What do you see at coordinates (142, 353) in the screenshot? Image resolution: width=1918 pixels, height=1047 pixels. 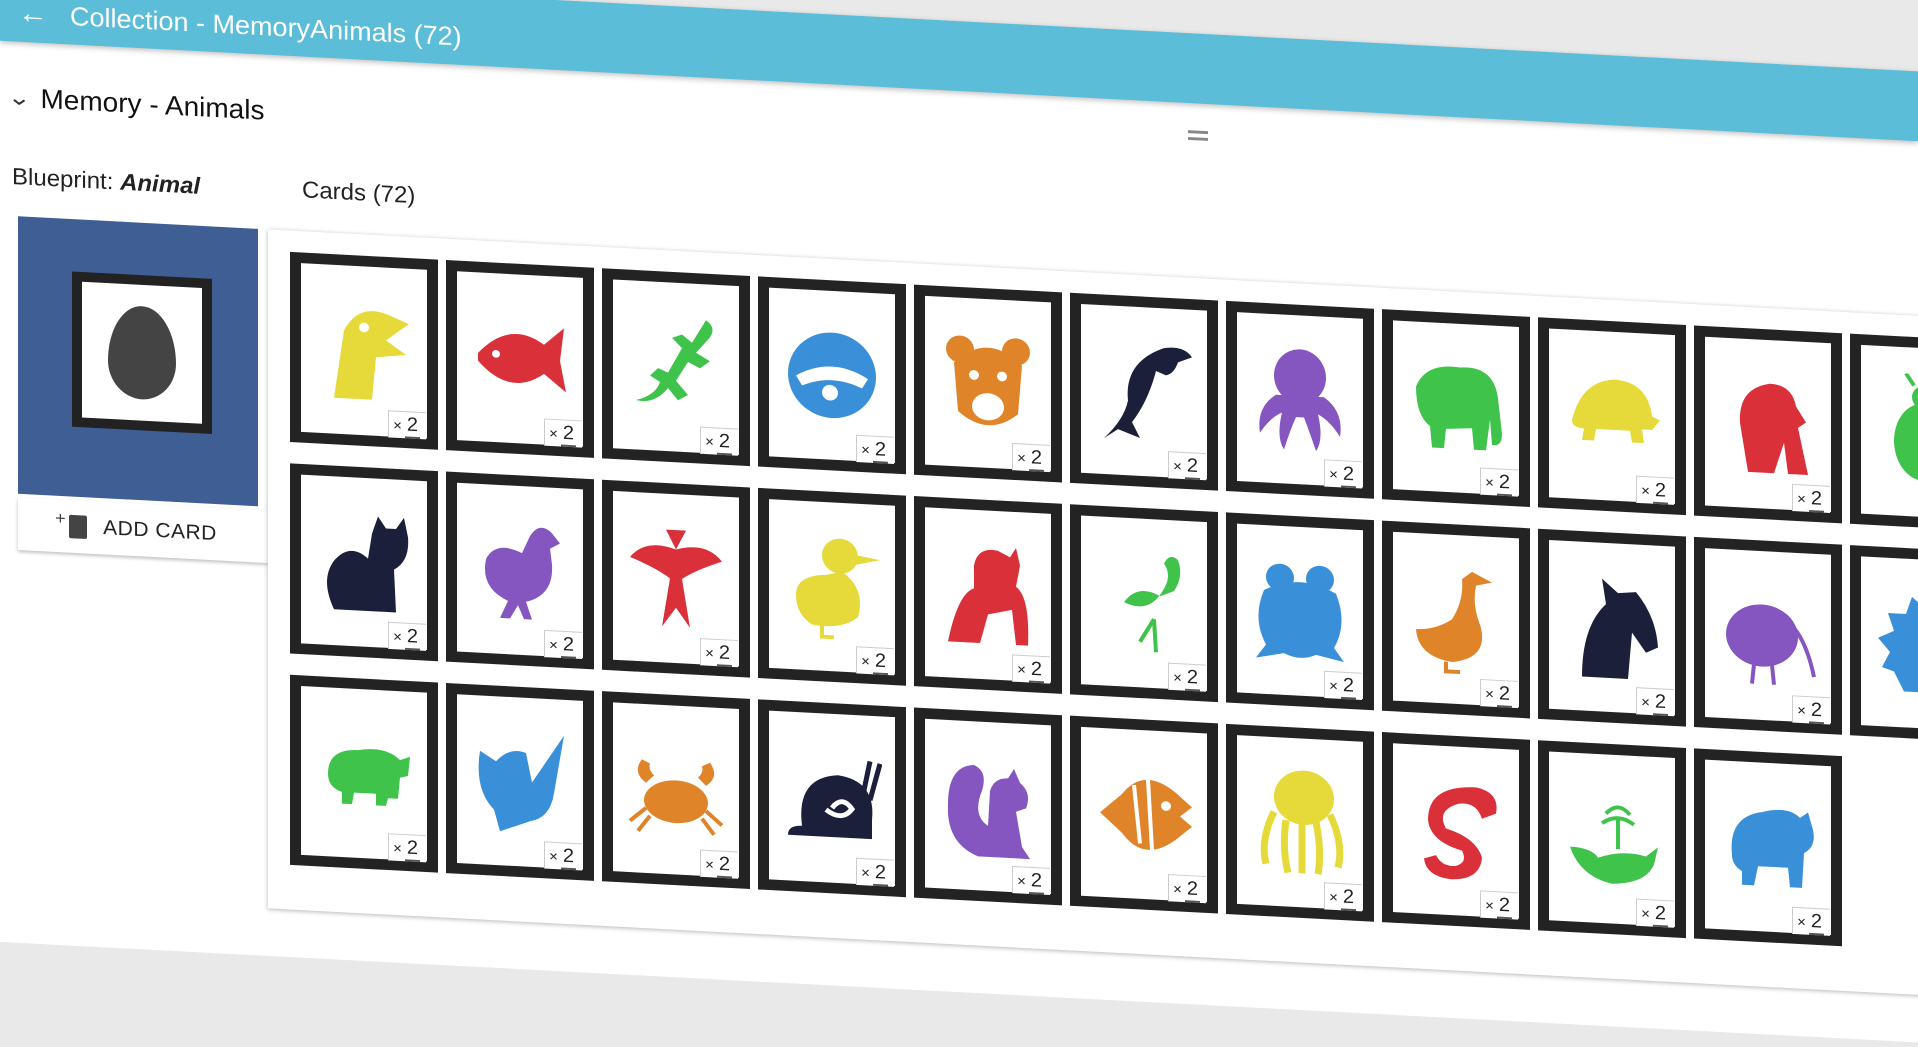 I see `blueprint-card` at bounding box center [142, 353].